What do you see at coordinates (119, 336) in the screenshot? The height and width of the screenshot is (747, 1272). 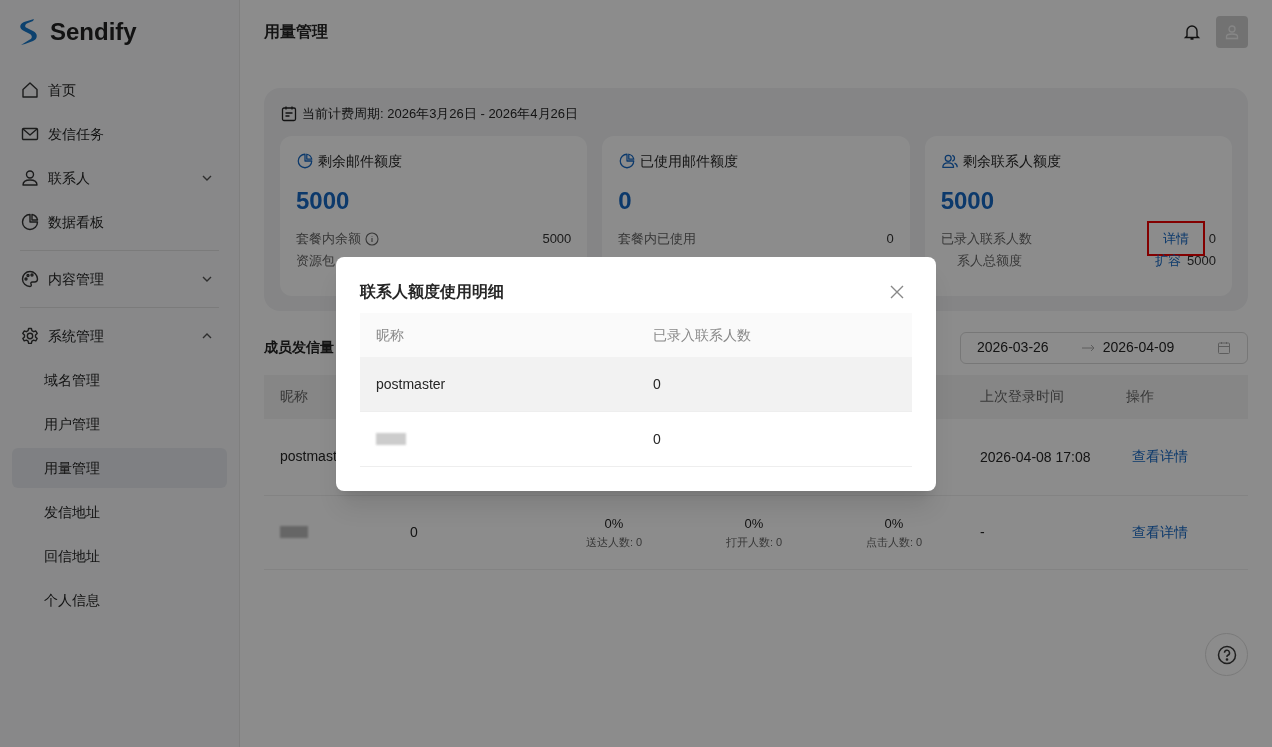 I see `sidebar-item: 系统管理` at bounding box center [119, 336].